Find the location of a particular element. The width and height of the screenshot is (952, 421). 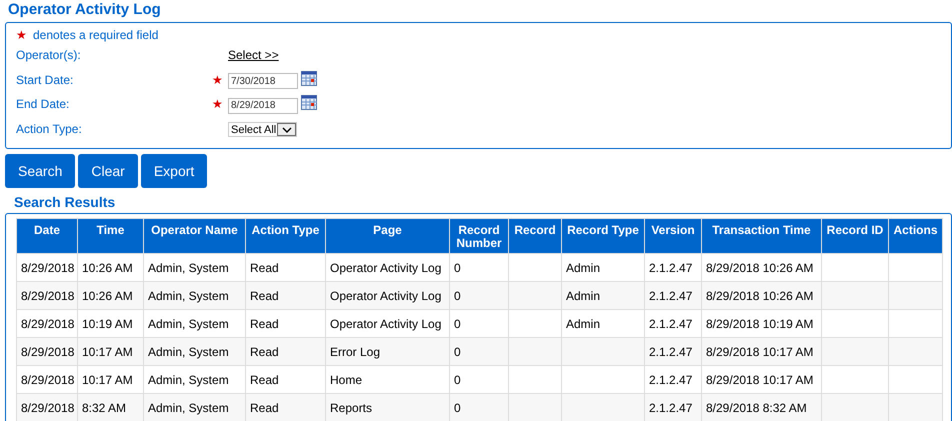

column-header: Action Type is located at coordinates (286, 236).